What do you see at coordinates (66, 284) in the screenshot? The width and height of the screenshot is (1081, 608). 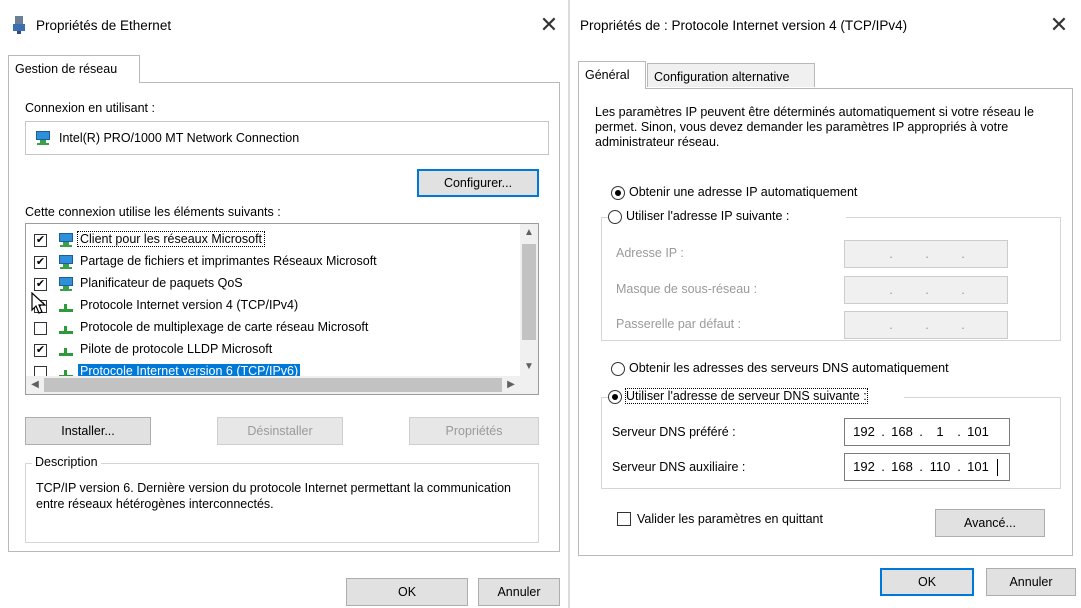 I see `qos-icon` at bounding box center [66, 284].